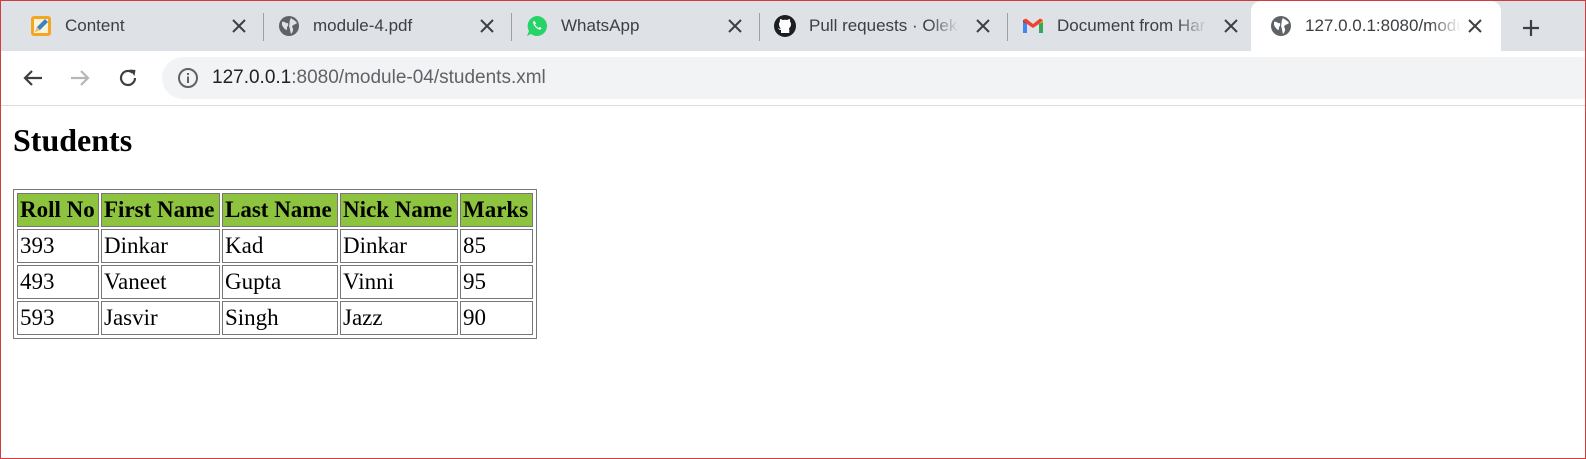  Describe the element at coordinates (399, 318) in the screenshot. I see `cell-nick-name: Jazz` at that location.